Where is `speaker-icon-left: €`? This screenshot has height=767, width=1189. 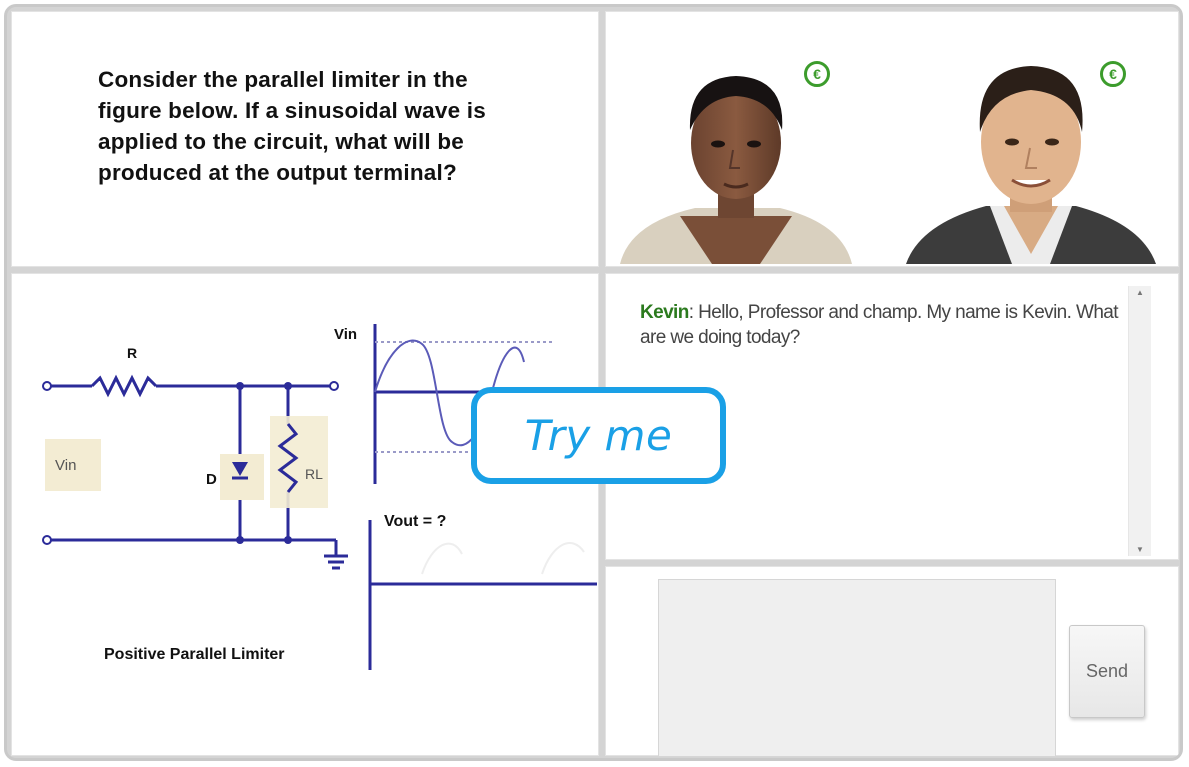
speaker-icon-left: € is located at coordinates (817, 74).